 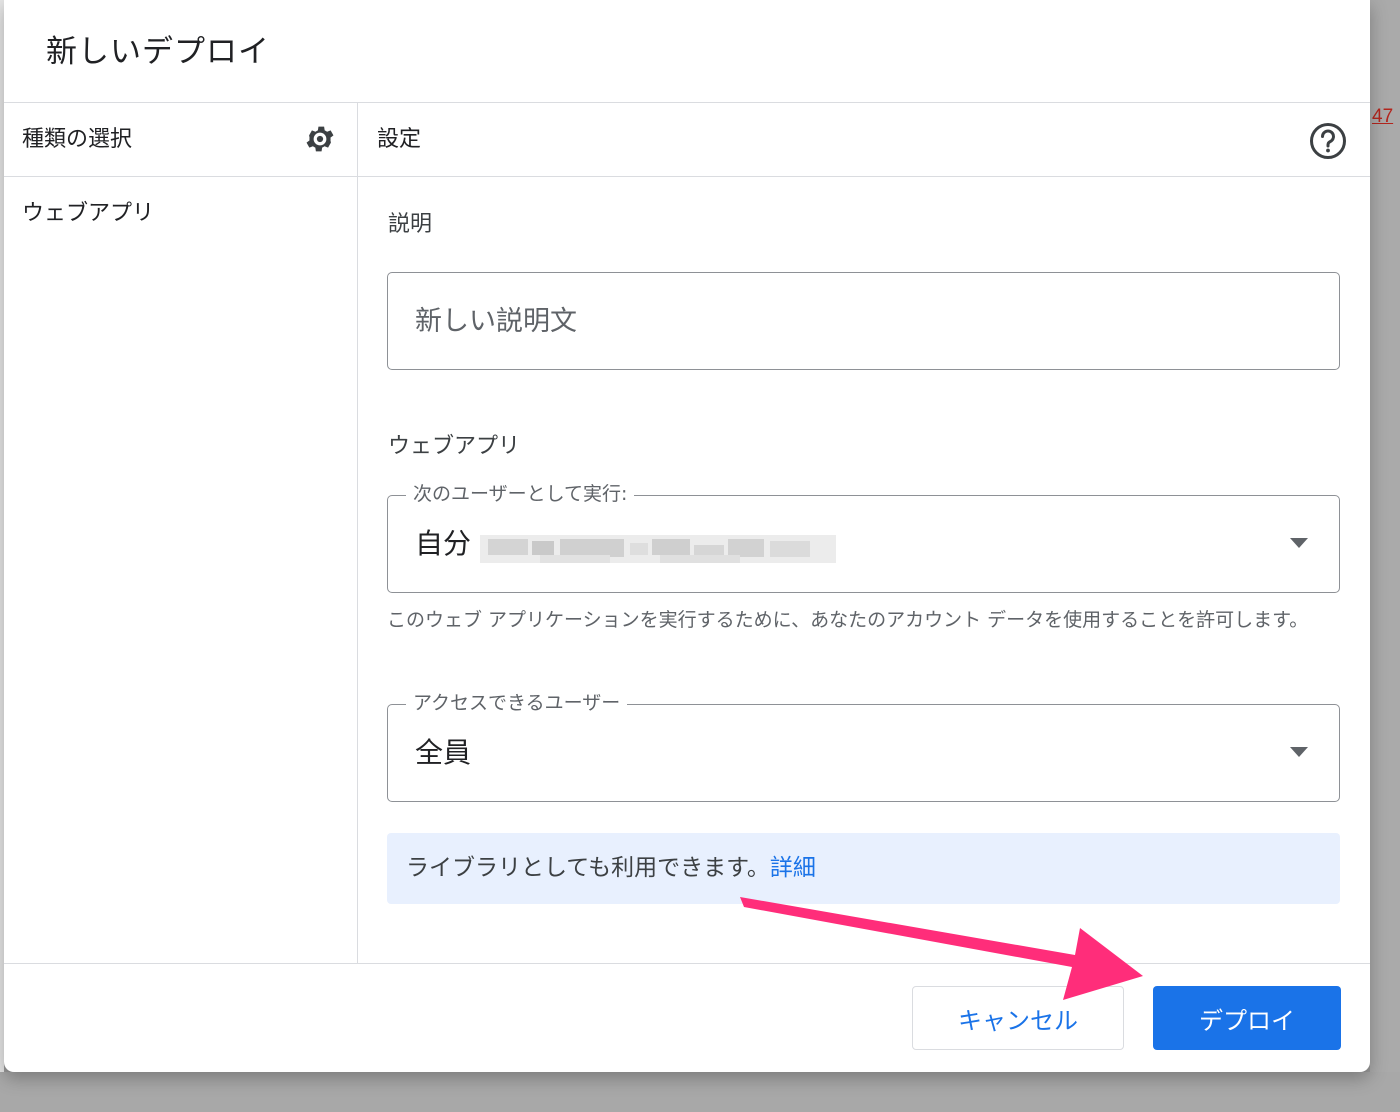 What do you see at coordinates (399, 139) in the screenshot?
I see `settings-header-label: 設定` at bounding box center [399, 139].